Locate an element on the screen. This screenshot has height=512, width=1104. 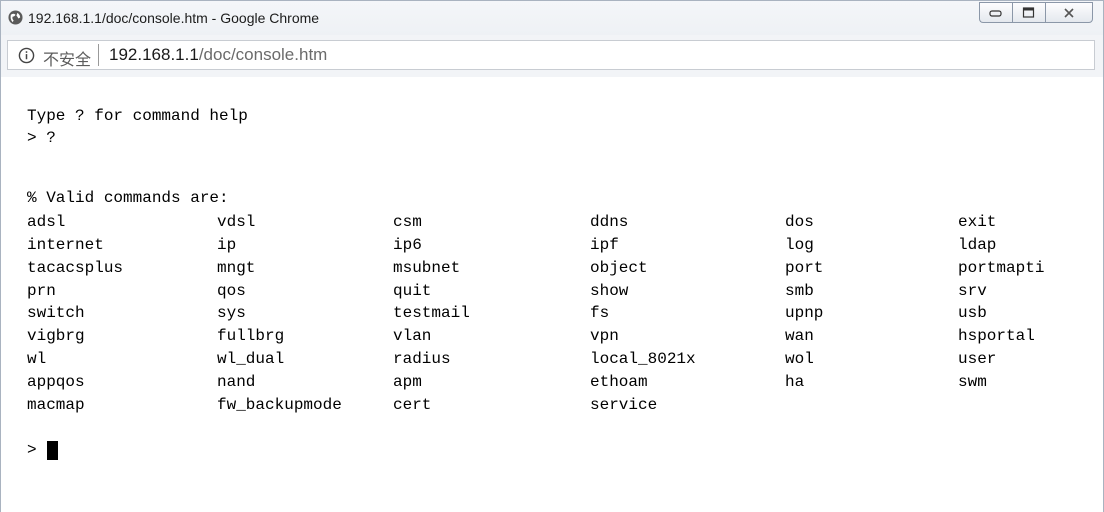
command-show: show is located at coordinates (609, 291).